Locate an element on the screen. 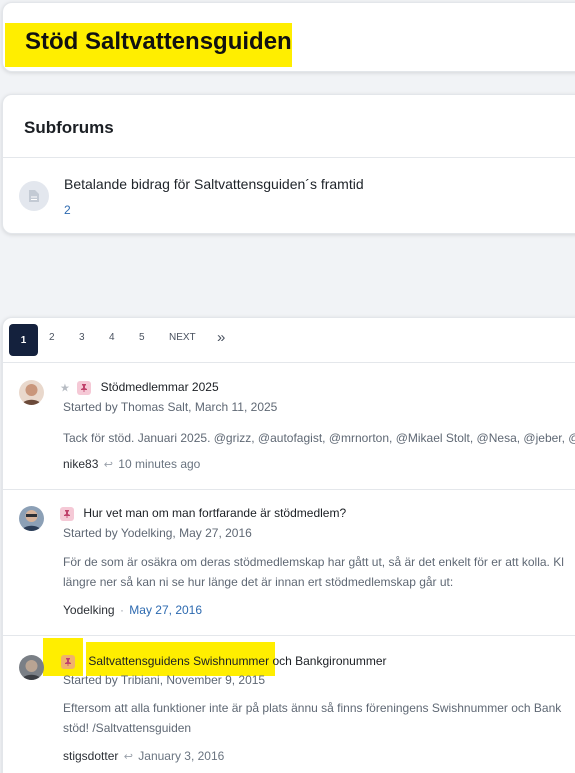  next-page-button: NEXT is located at coordinates (182, 337).